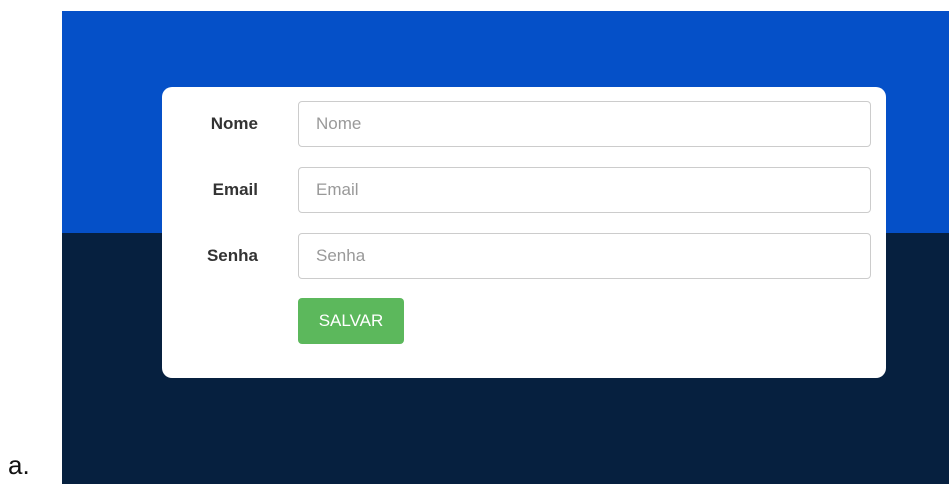 The image size is (949, 484). I want to click on senha-input, so click(584, 256).